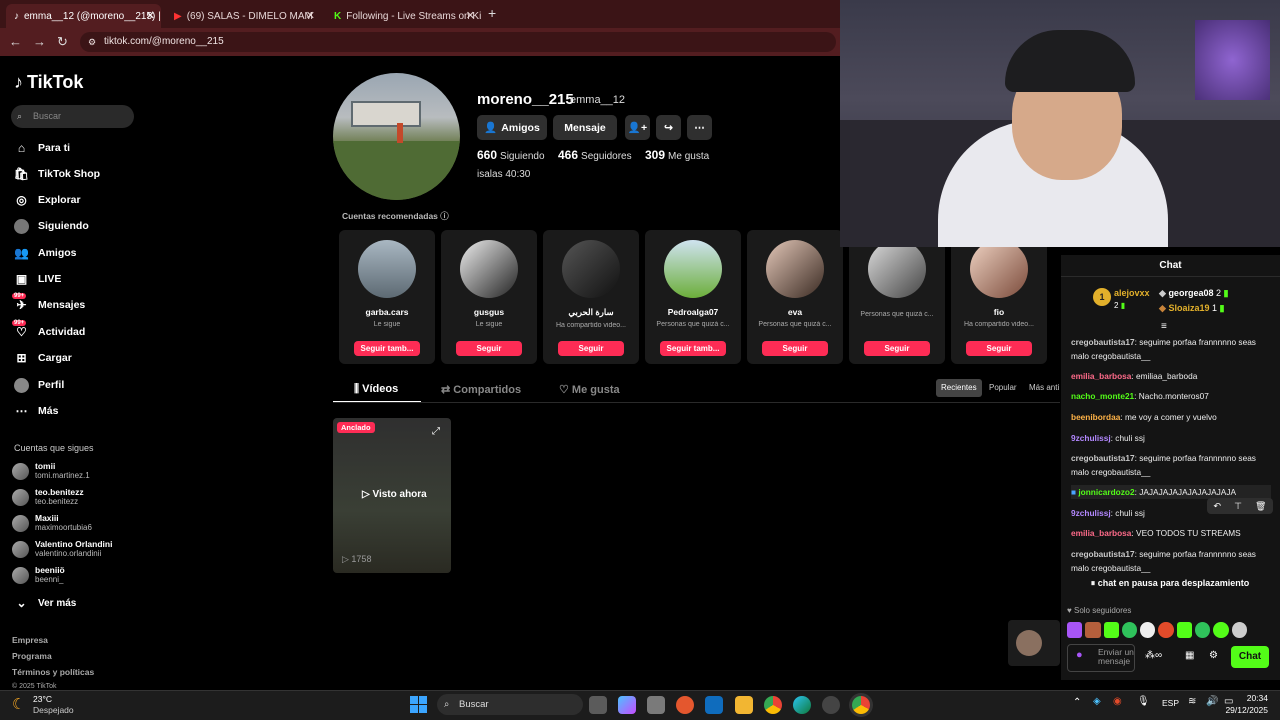 This screenshot has width=1280, height=720. Describe the element at coordinates (598, 705) in the screenshot. I see `task-view-icon` at that location.